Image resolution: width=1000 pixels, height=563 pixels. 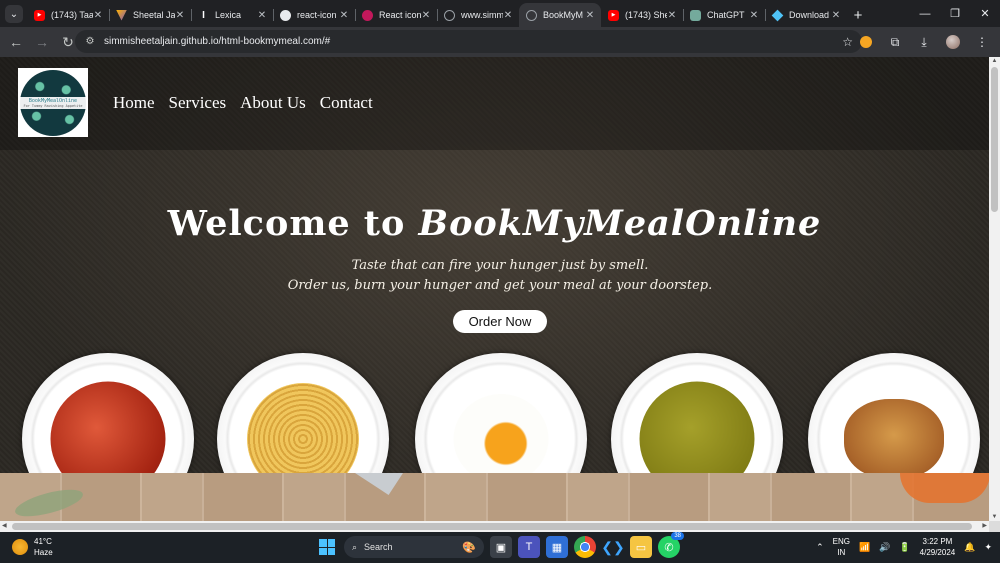 I want to click on tab-title: Download, so click(x=809, y=15).